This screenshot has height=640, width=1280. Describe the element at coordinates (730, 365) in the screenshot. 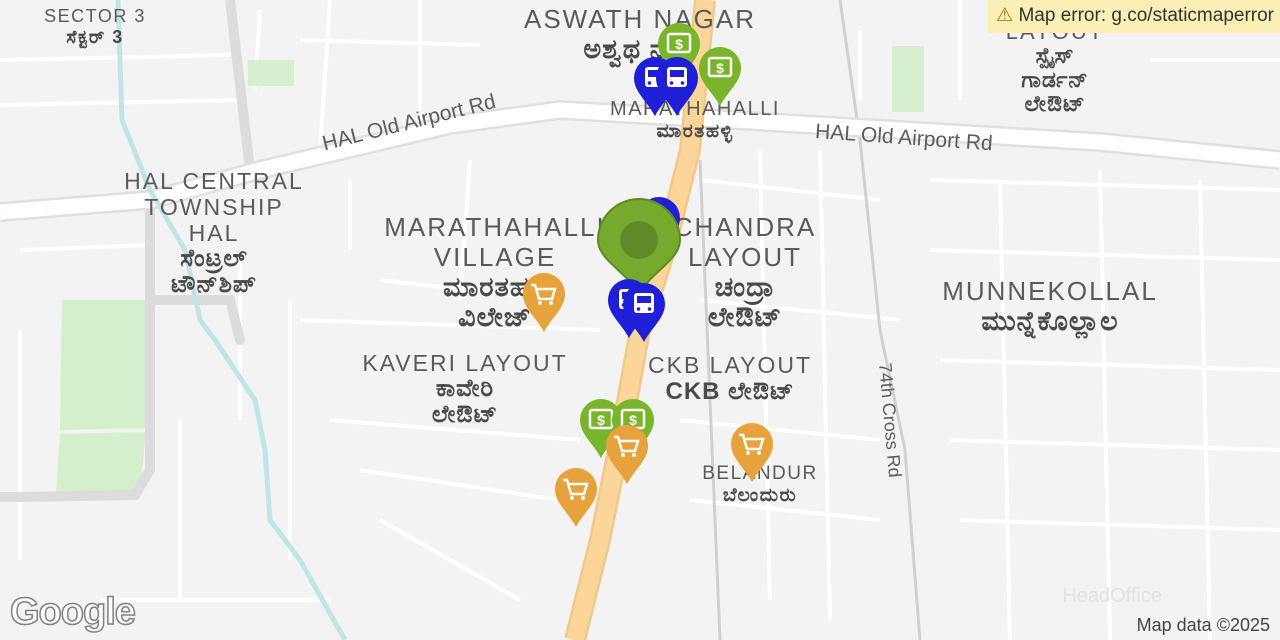

I see `ckb-layout-en: CKB LAYOUT` at that location.